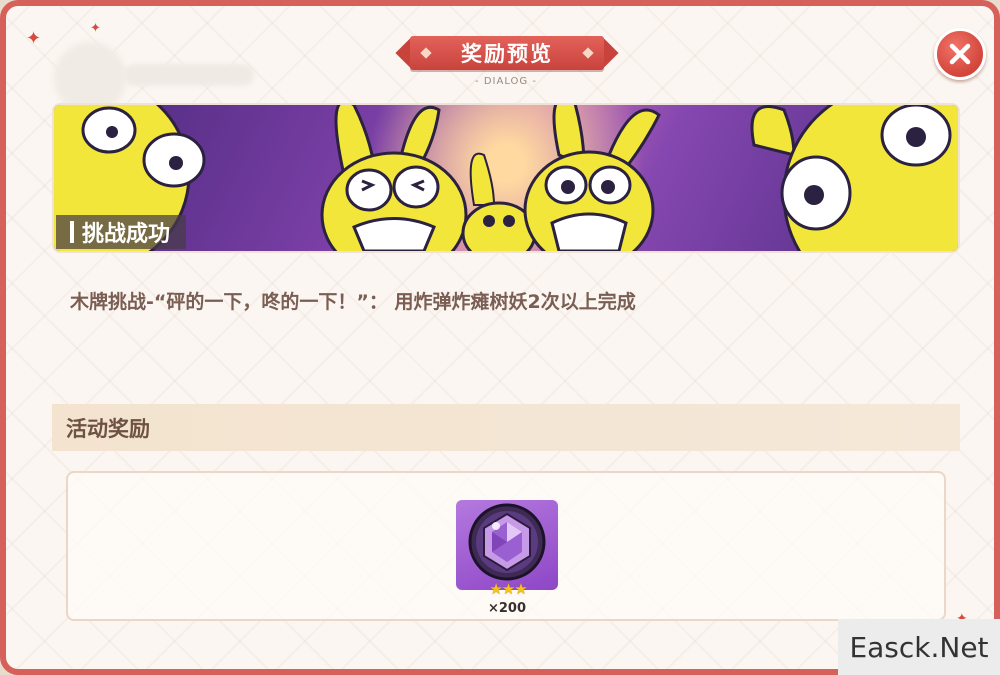  Describe the element at coordinates (126, 234) in the screenshot. I see `challenge-success-text: 挑战成功` at that location.